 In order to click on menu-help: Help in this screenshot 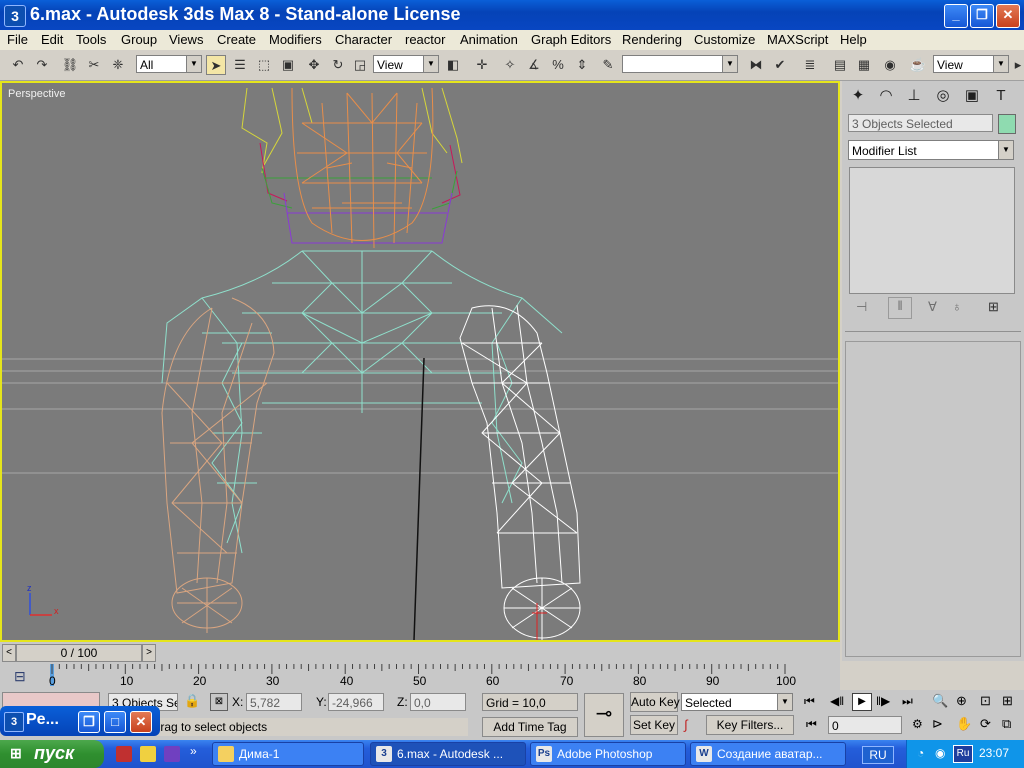, I will do `click(853, 39)`.